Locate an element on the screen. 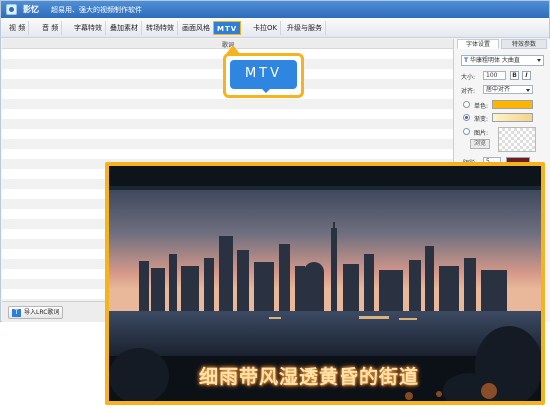 This screenshot has height=407, width=550. gradient-label: 渐变: is located at coordinates (481, 119).